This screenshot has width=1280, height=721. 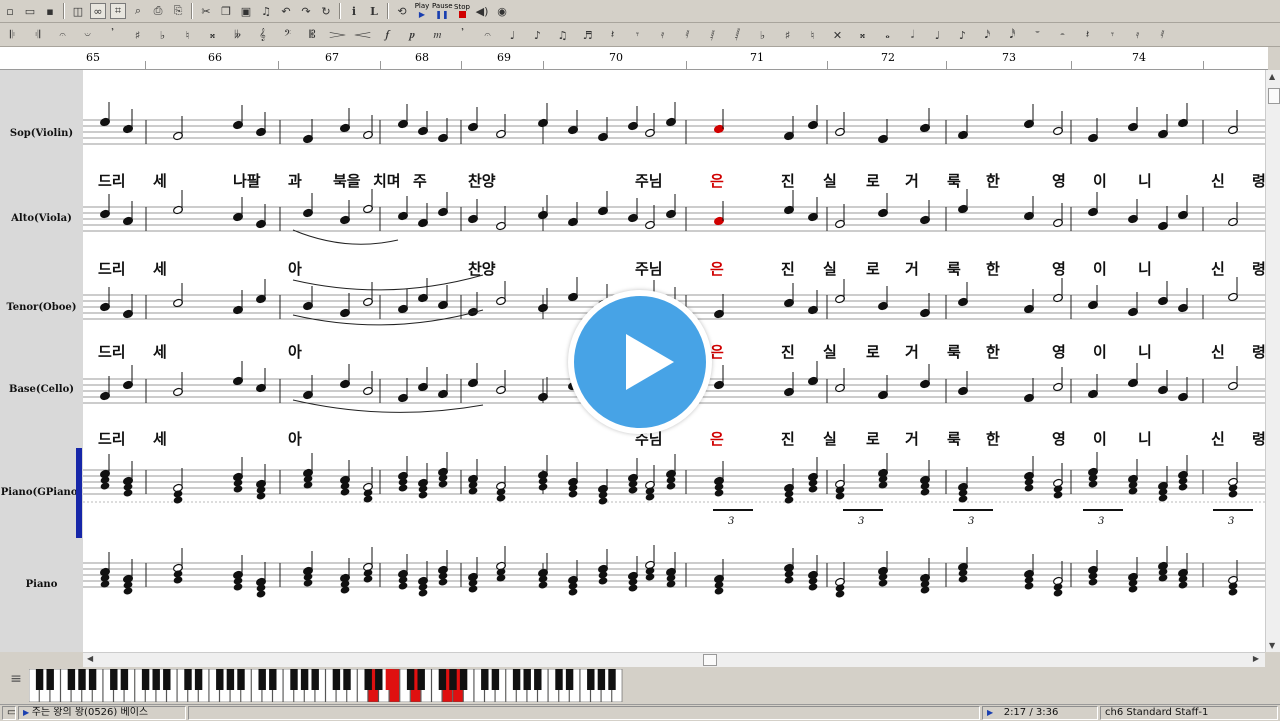 I want to click on instrument-name: Sop(Violin), so click(x=41, y=133).